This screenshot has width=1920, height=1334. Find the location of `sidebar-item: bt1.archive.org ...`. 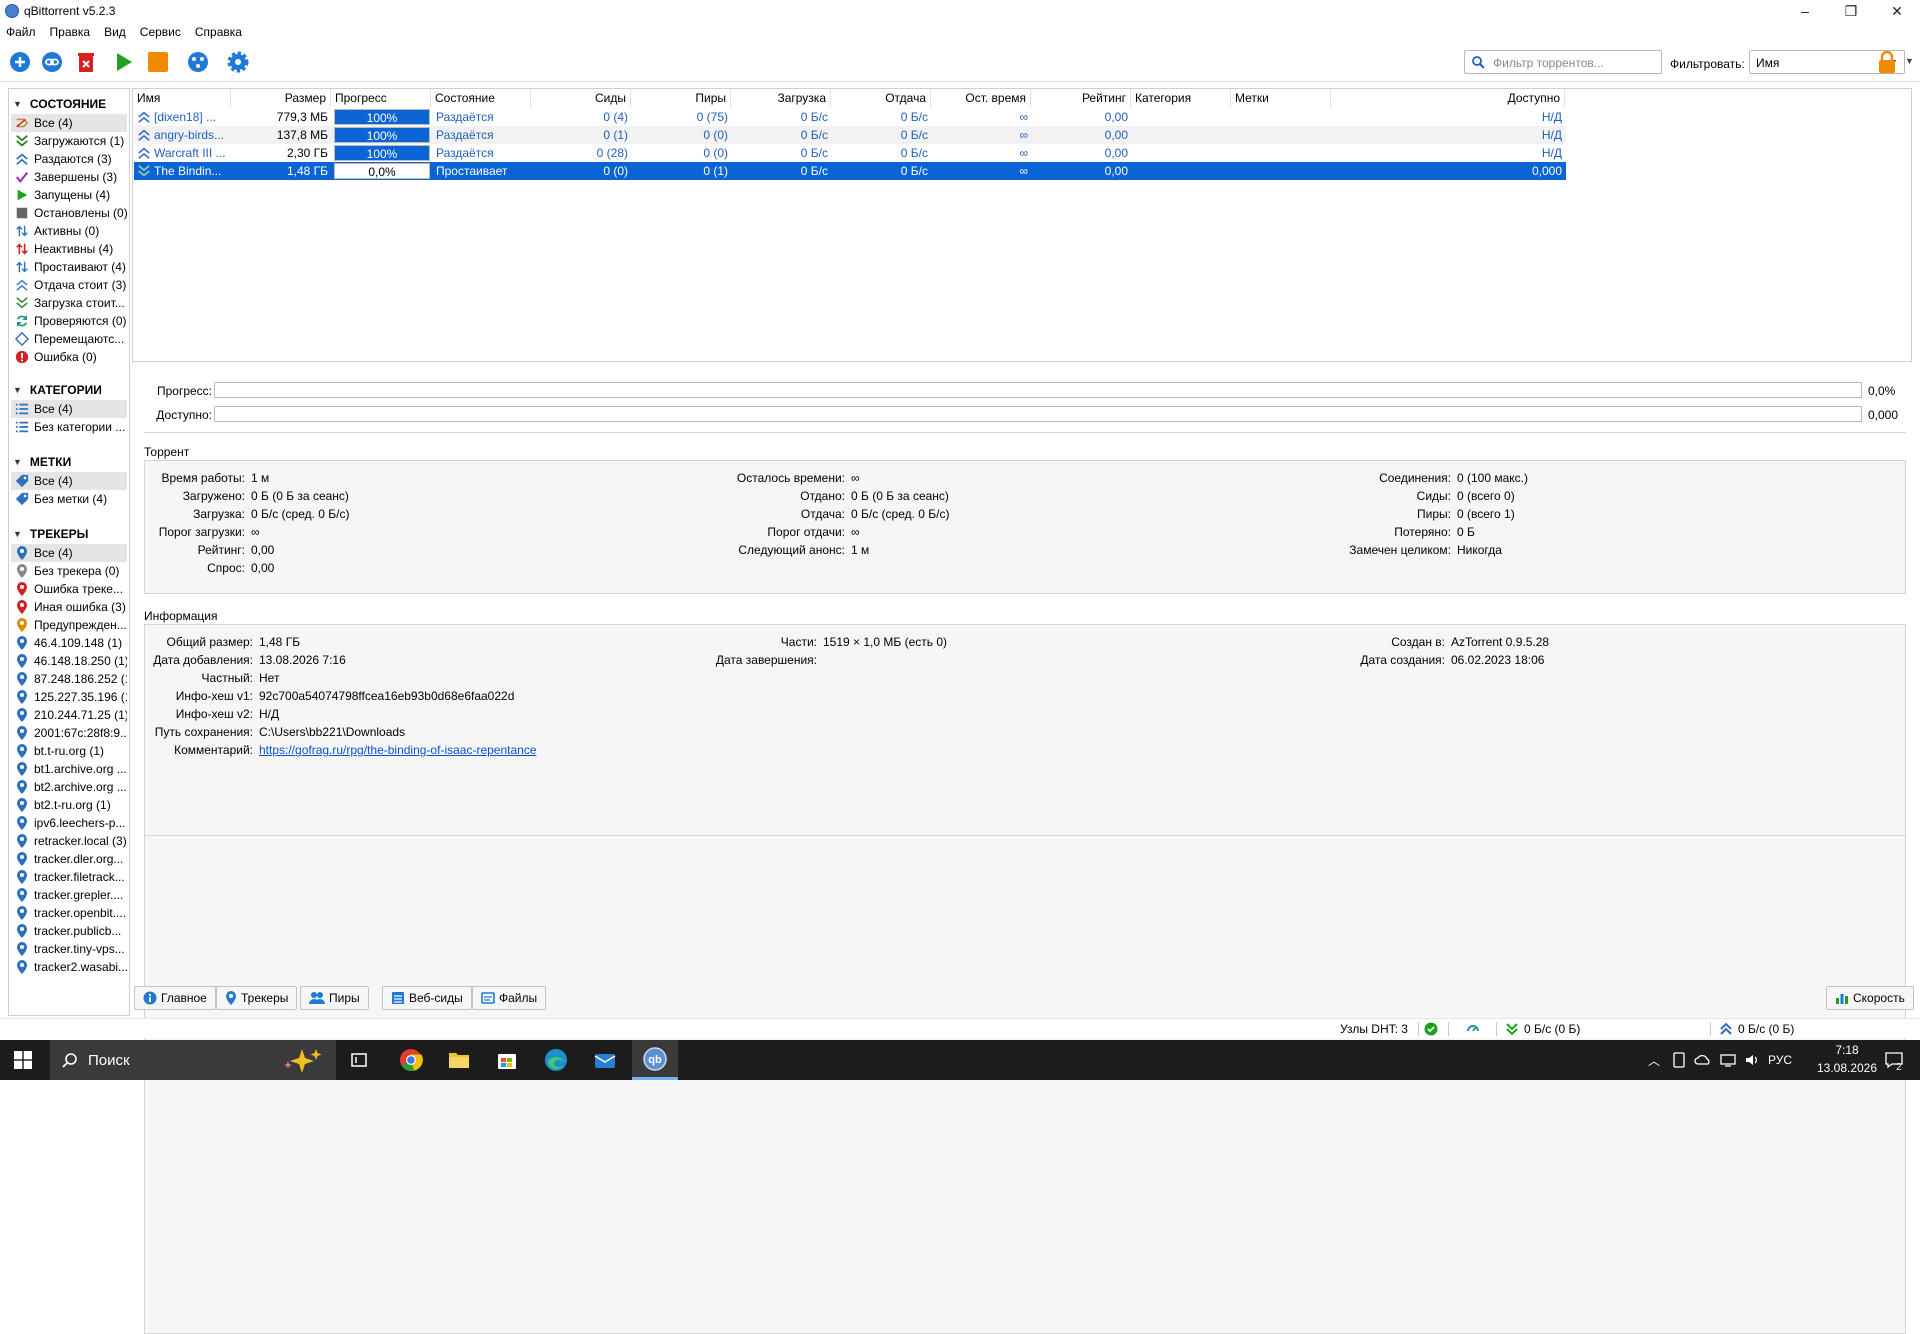

sidebar-item: bt1.archive.org ... is located at coordinates (69, 769).